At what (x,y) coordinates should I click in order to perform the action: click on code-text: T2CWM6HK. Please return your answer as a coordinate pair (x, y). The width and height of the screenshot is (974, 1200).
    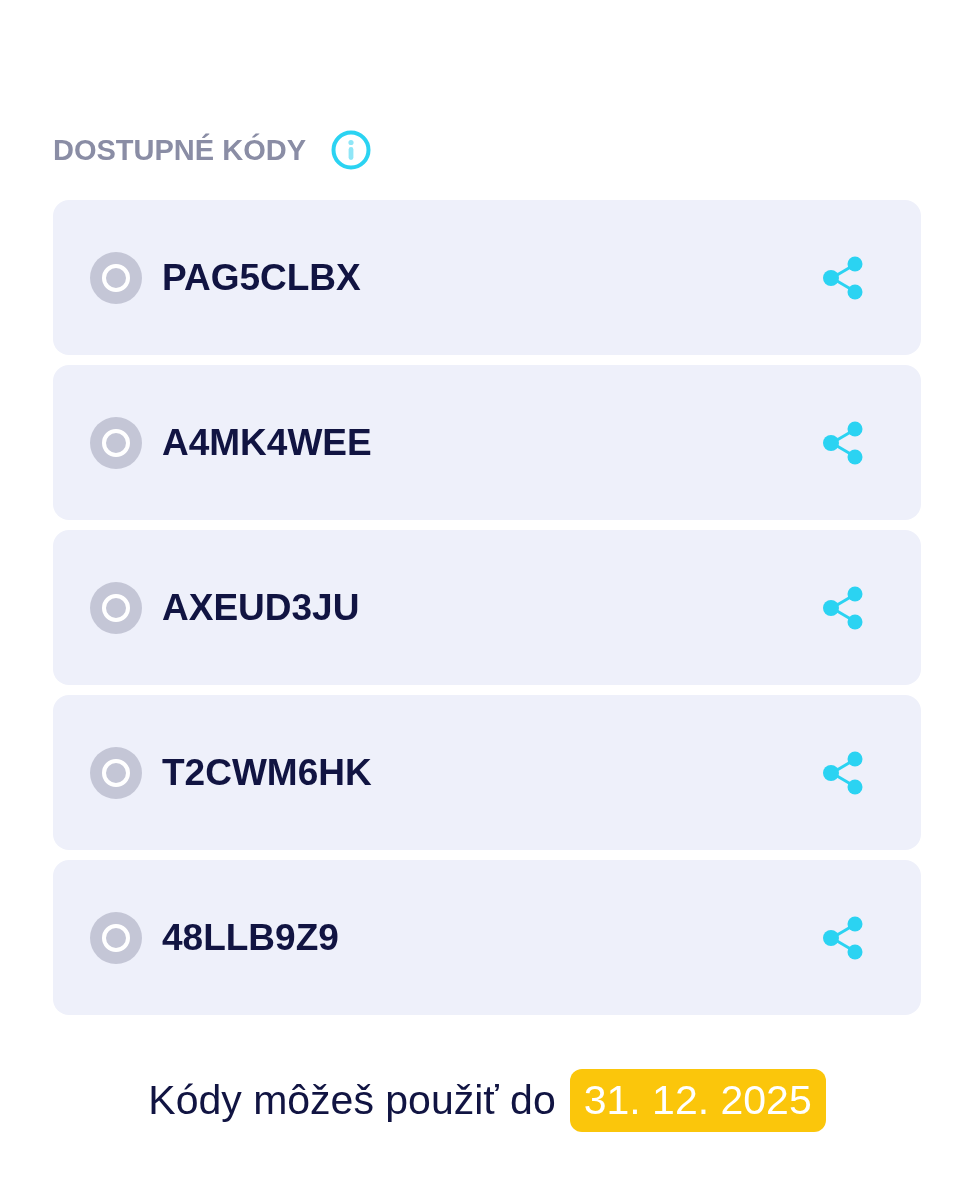
    Looking at the image, I should click on (267, 772).